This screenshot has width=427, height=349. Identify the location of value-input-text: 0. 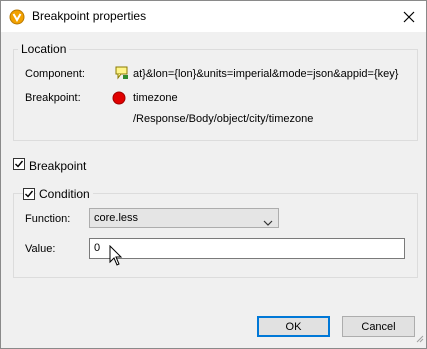
(97, 248).